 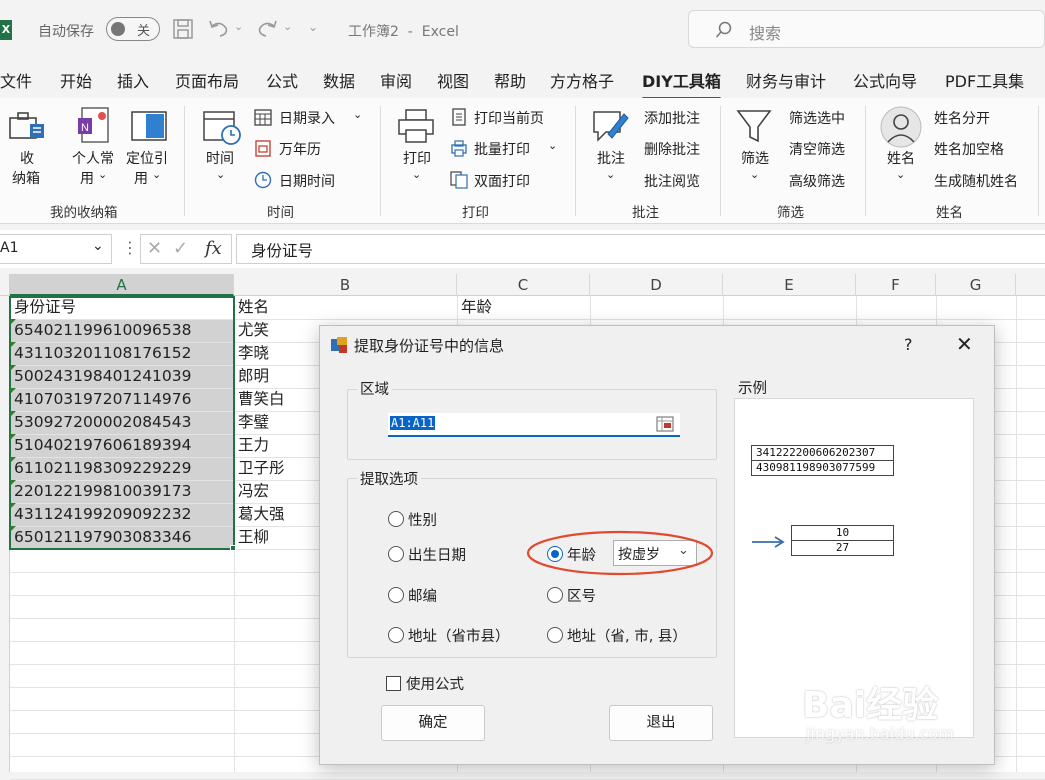 What do you see at coordinates (45, 307) in the screenshot?
I see `cell-a1: 身份证号` at bounding box center [45, 307].